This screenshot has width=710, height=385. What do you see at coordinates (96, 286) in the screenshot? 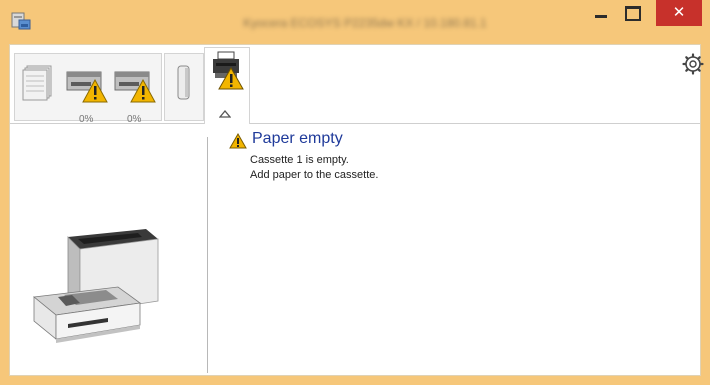
I see `printer-illustration` at bounding box center [96, 286].